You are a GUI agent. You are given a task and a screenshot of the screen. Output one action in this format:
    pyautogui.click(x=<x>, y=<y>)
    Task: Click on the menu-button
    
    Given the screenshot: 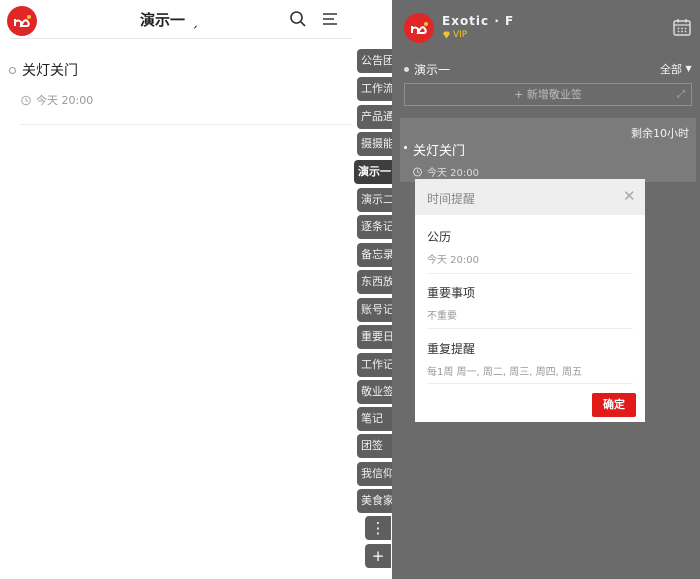 What is the action you would take?
    pyautogui.click(x=330, y=21)
    